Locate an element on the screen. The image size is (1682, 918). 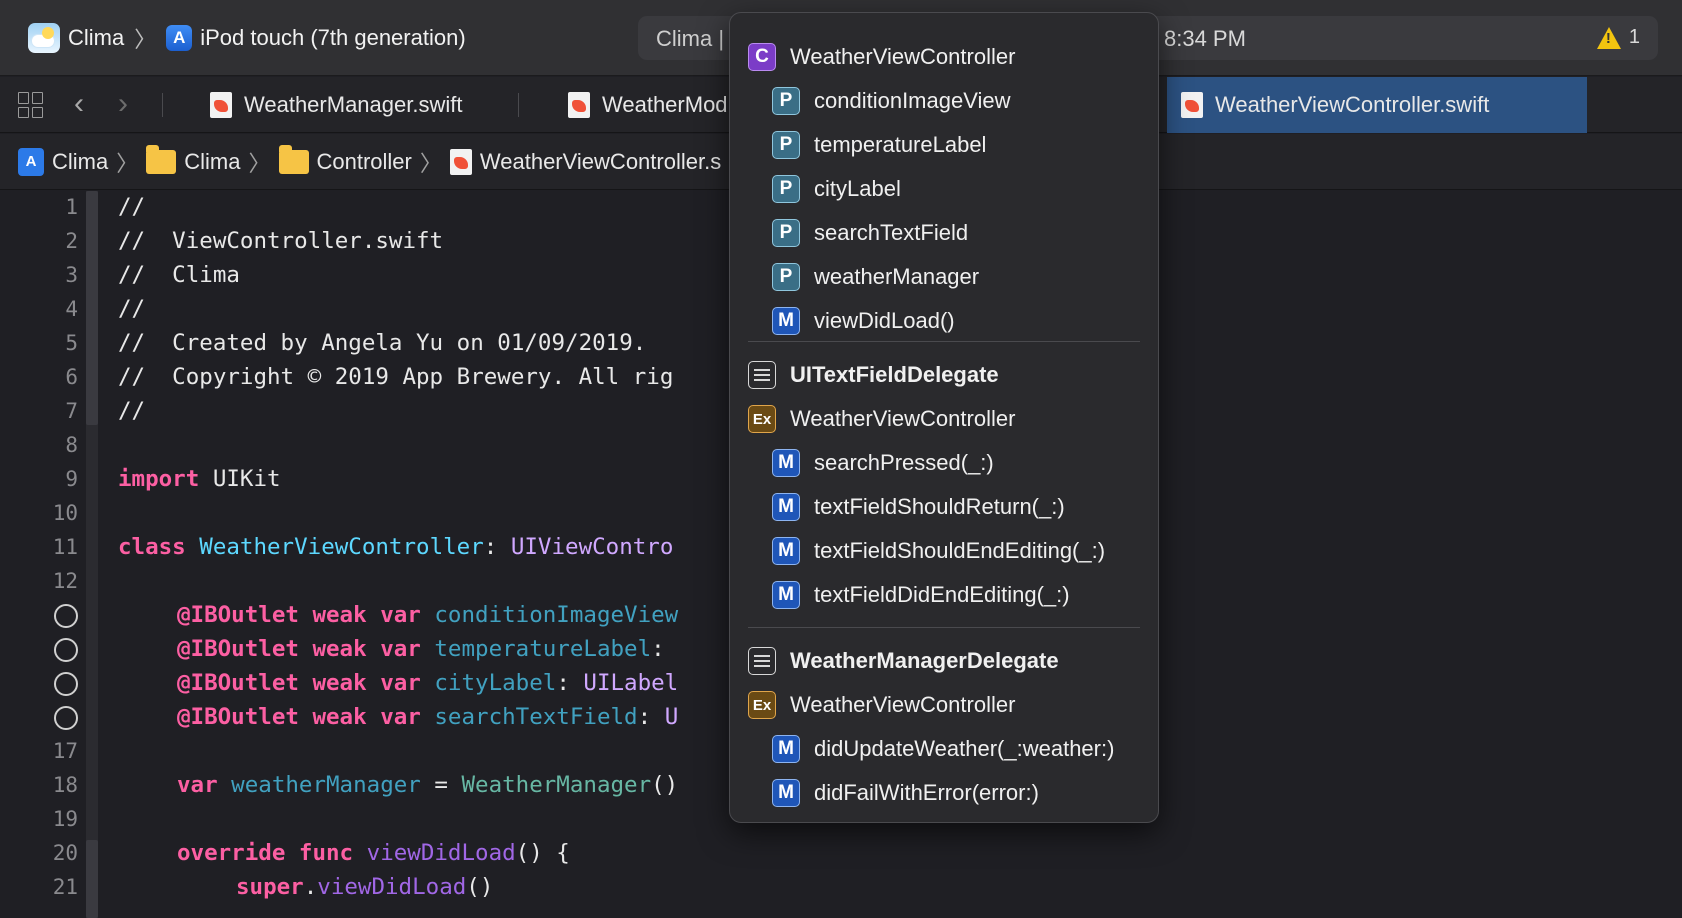
tab-weathermanager: WeatherManager.swift is located at coordinates (336, 105).